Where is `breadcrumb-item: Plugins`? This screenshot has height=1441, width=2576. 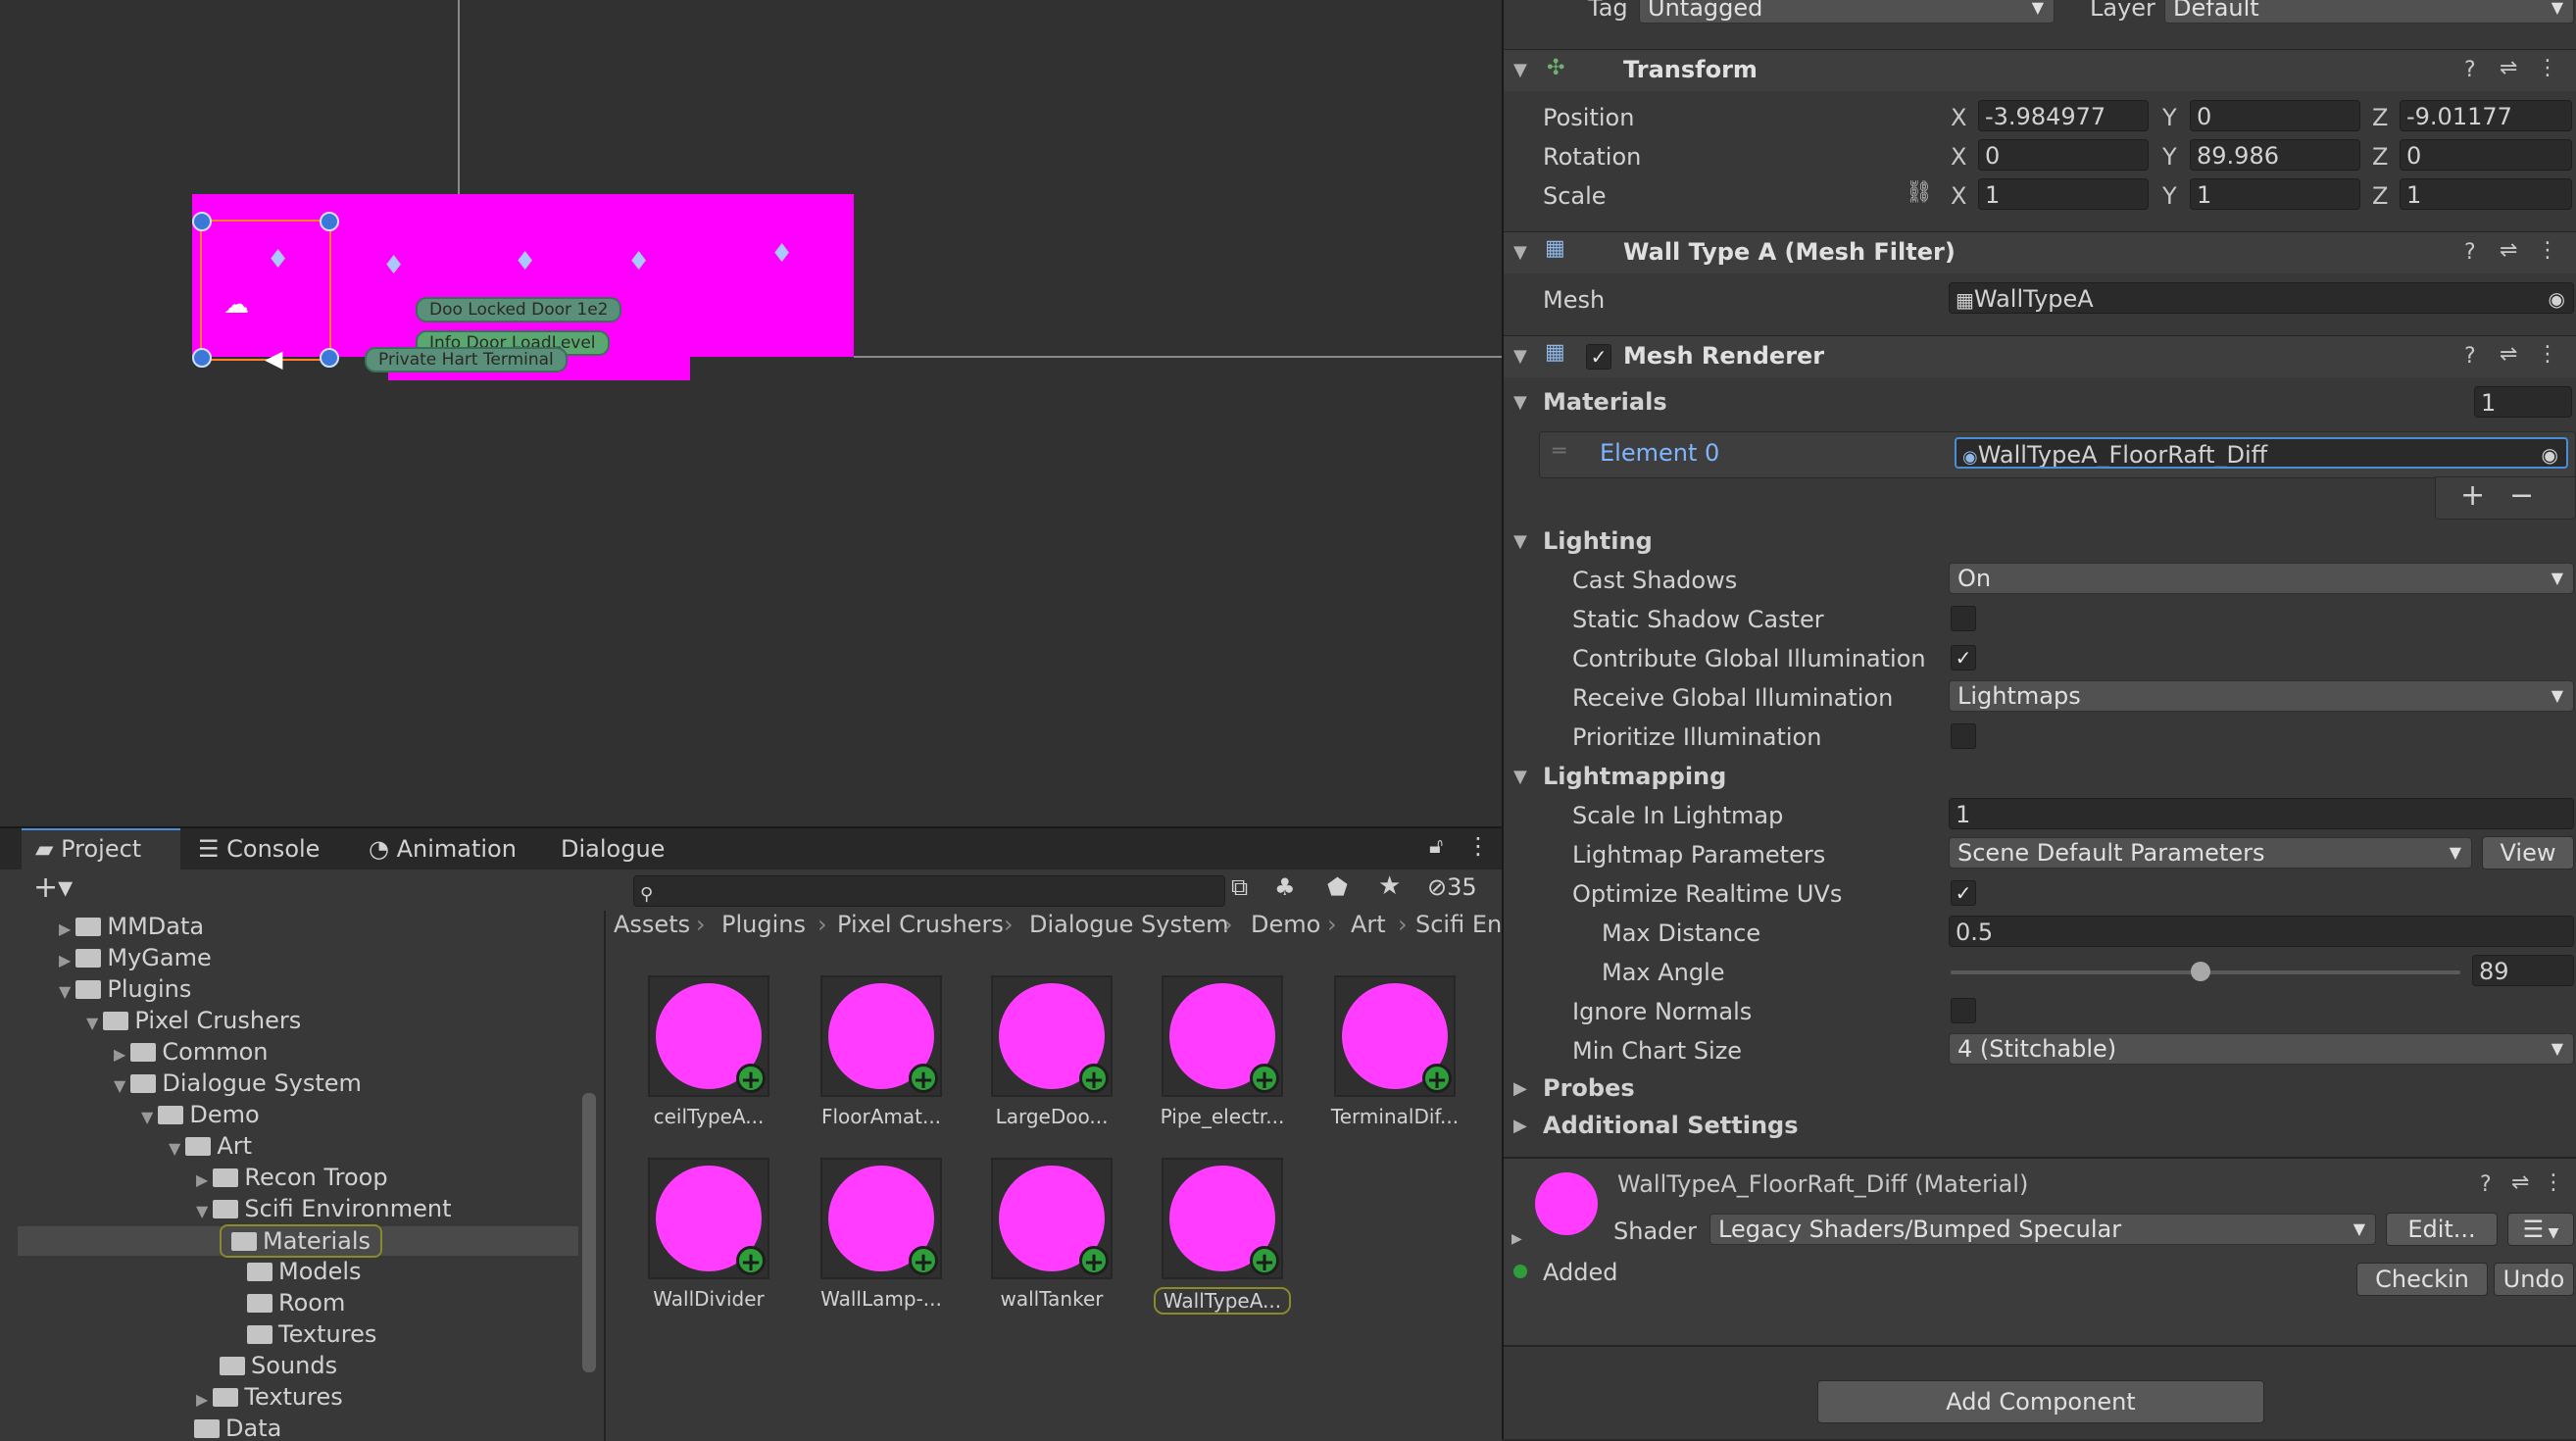 breadcrumb-item: Plugins is located at coordinates (763, 925).